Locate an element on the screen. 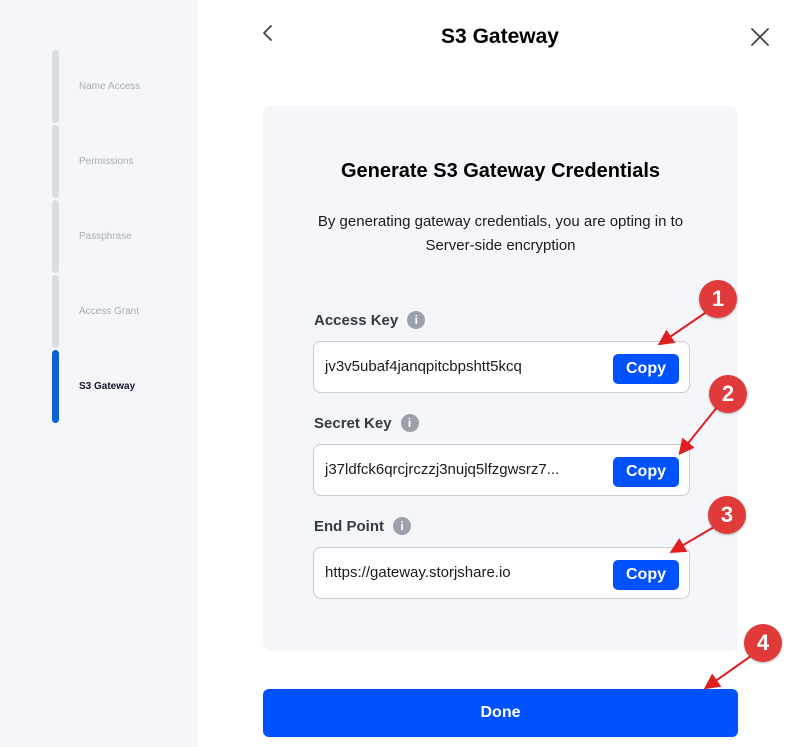 The width and height of the screenshot is (797, 747). done-button: Done is located at coordinates (500, 713).